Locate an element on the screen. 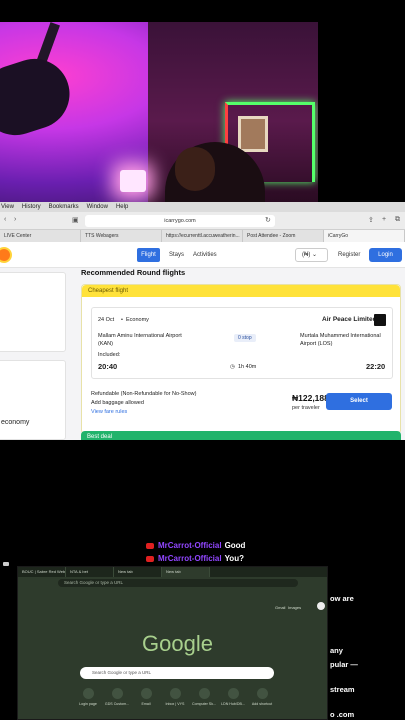 The image size is (405, 720). shortcut-tile: Inbox | VYS is located at coordinates (175, 697).